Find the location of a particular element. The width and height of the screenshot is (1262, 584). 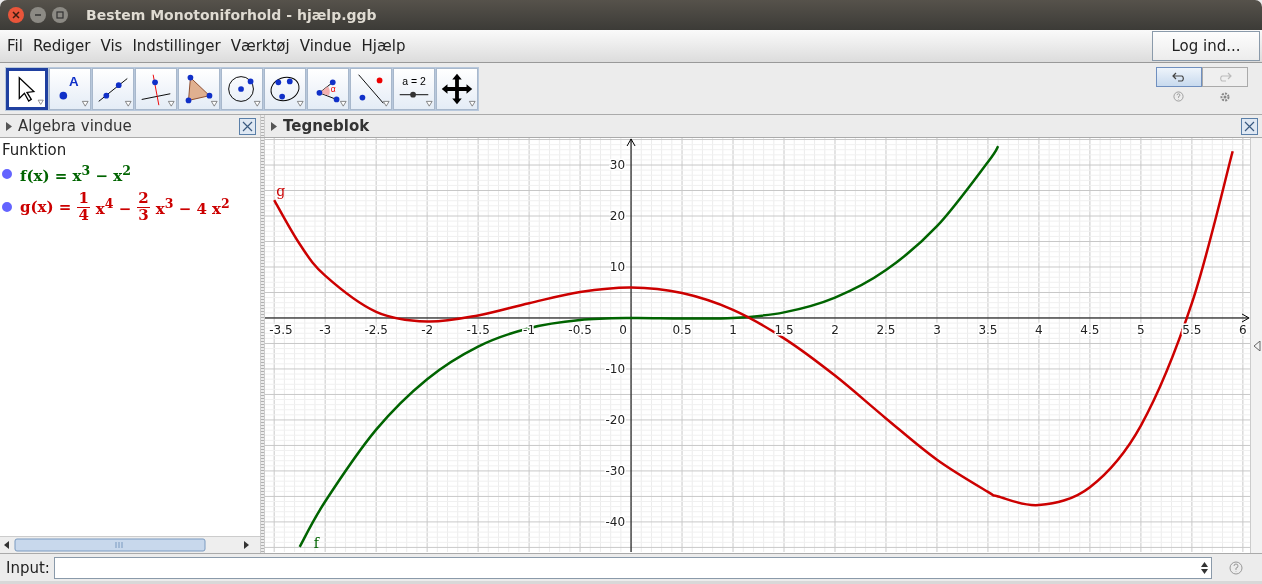

menu-item: Hjælp is located at coordinates (383, 46).